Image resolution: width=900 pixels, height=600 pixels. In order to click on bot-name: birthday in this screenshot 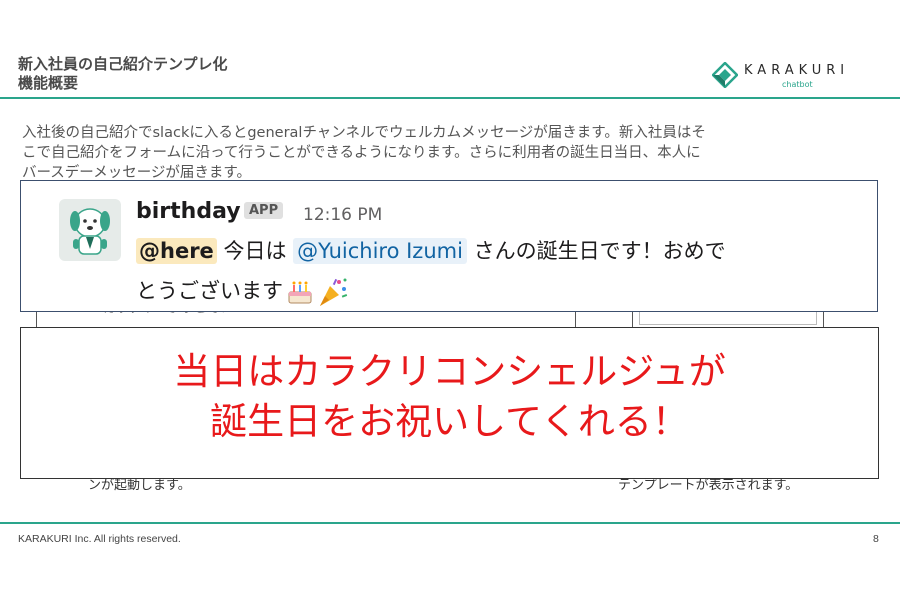, I will do `click(188, 211)`.